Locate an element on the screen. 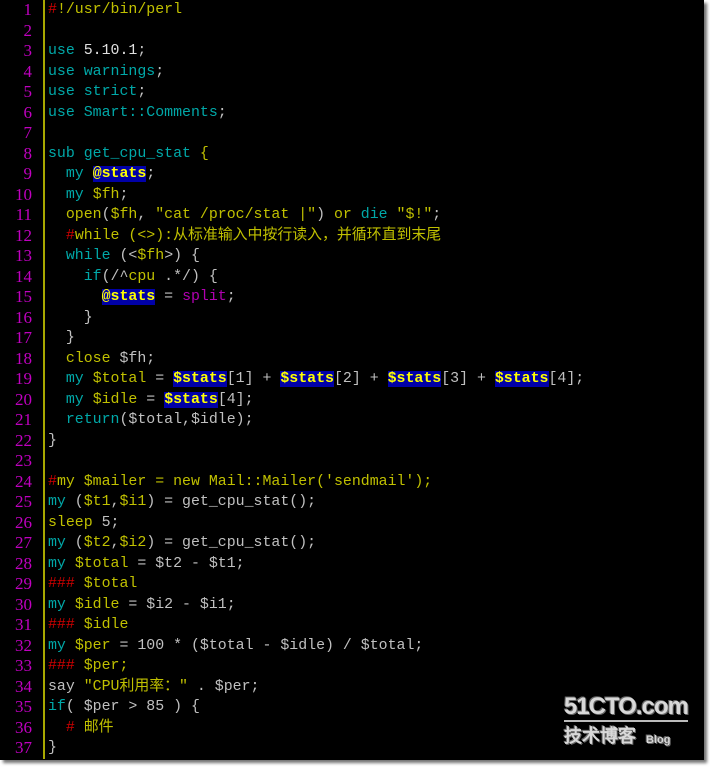  code-text: my $idle = $i2 - $i1; is located at coordinates (142, 605).